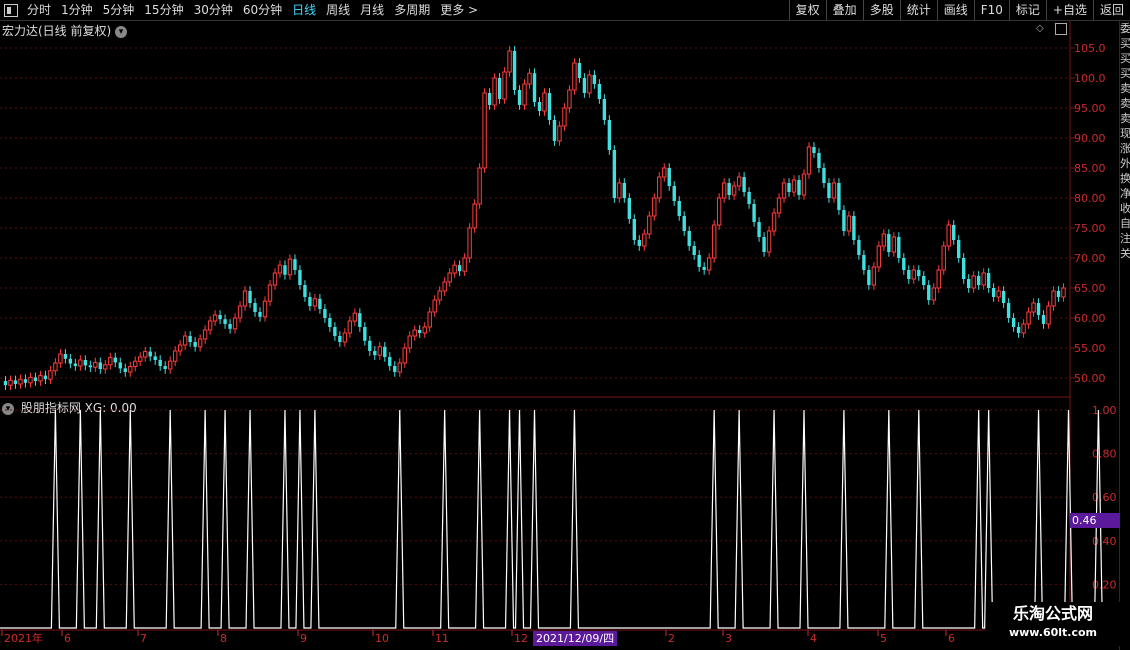 The width and height of the screenshot is (1130, 650). I want to click on diamond-icon: ◇, so click(1041, 28).